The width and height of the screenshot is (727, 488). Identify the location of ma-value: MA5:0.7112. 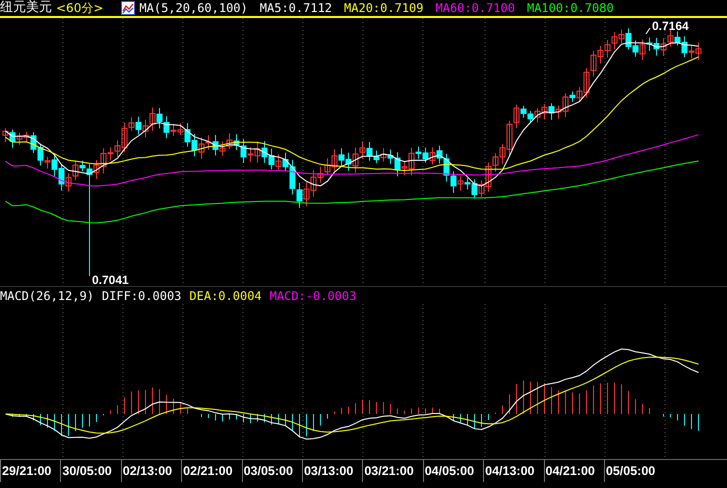
(296, 8).